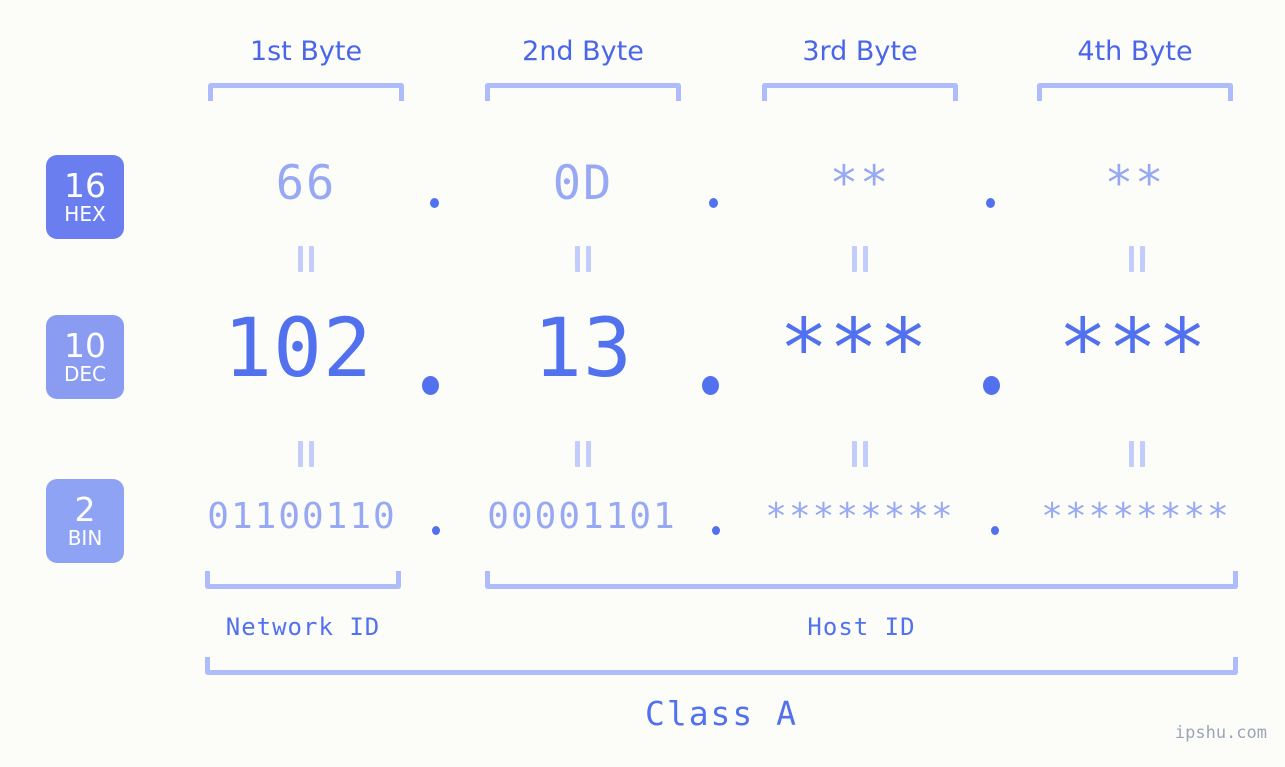  I want to click on base-badge-bin-name: BIN, so click(85, 538).